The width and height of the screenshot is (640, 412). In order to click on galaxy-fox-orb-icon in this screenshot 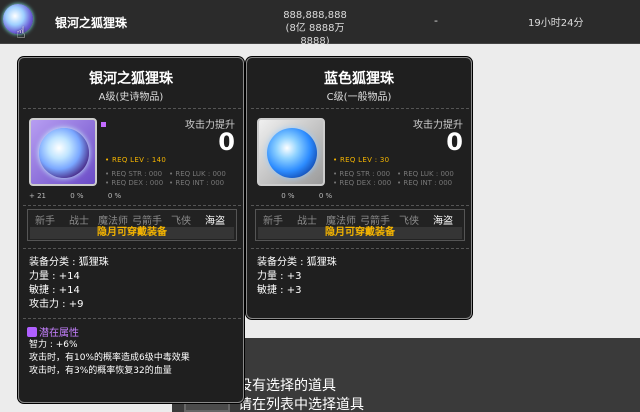, I will do `click(64, 153)`.